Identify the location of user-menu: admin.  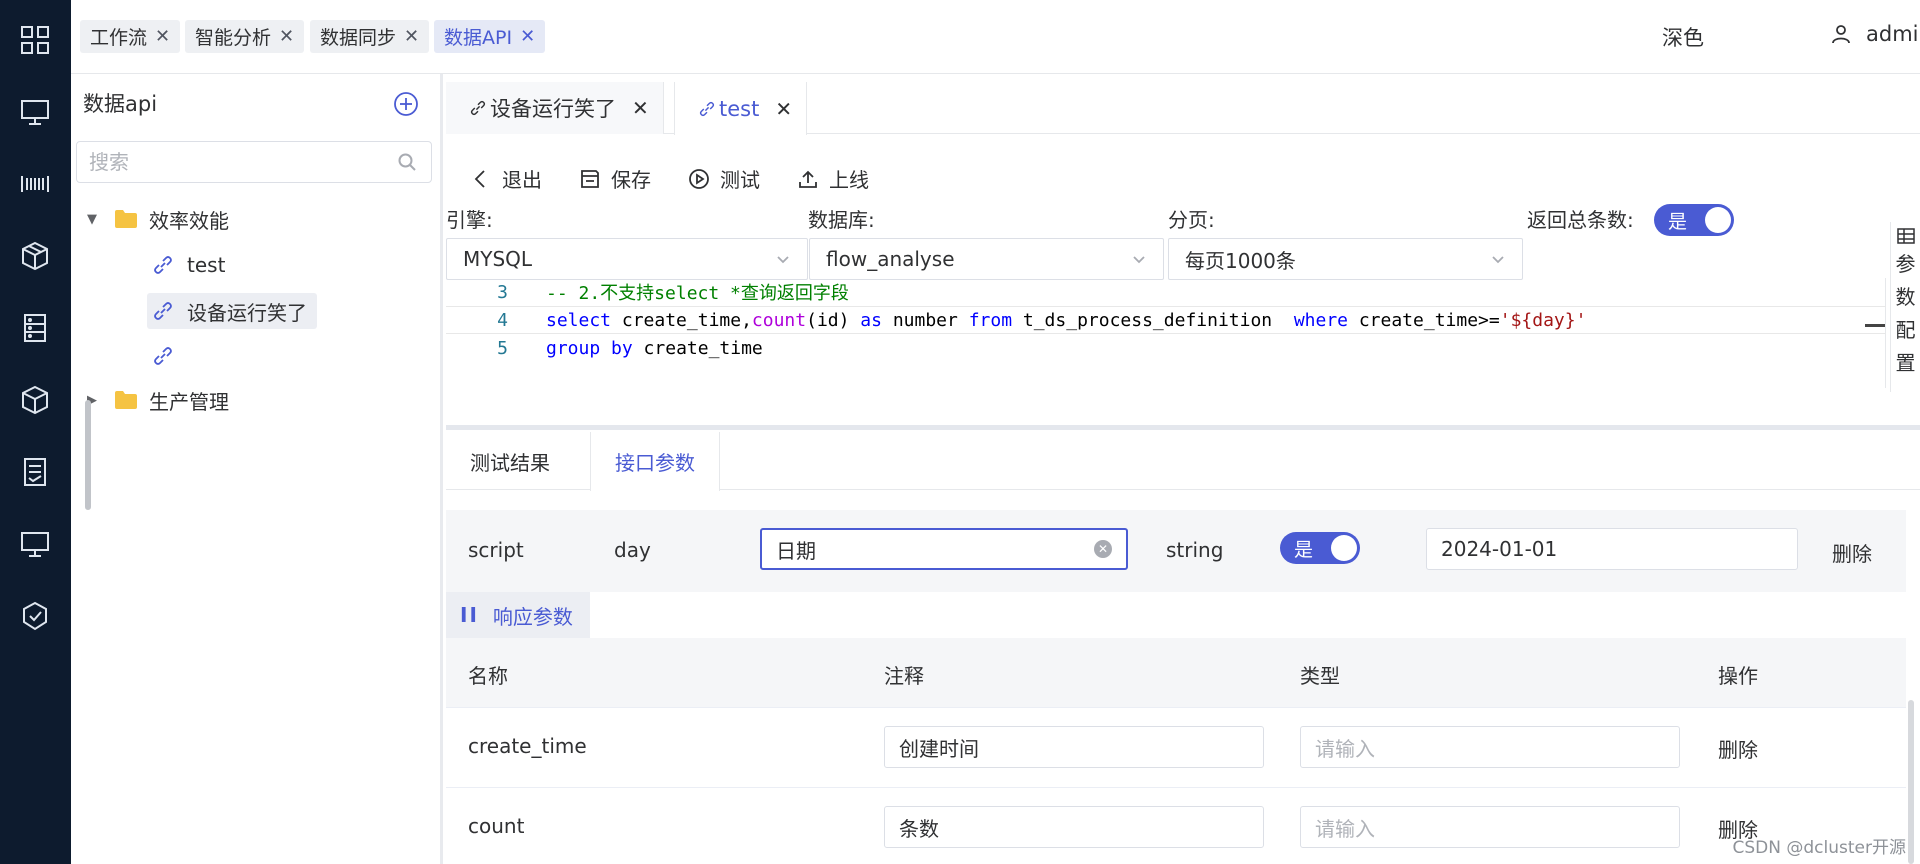
(1875, 34).